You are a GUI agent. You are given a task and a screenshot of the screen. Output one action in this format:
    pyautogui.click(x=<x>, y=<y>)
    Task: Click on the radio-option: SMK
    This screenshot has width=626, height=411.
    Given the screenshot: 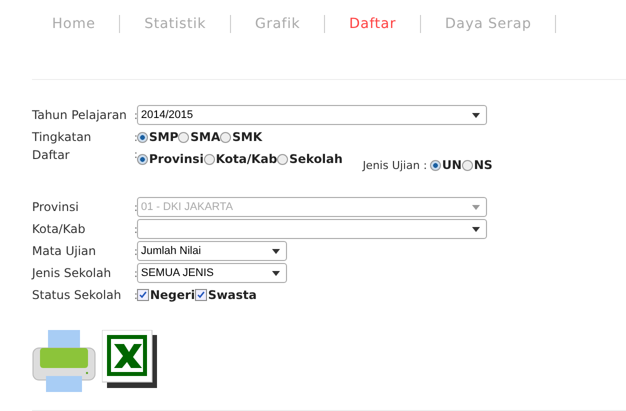 What is the action you would take?
    pyautogui.click(x=241, y=137)
    